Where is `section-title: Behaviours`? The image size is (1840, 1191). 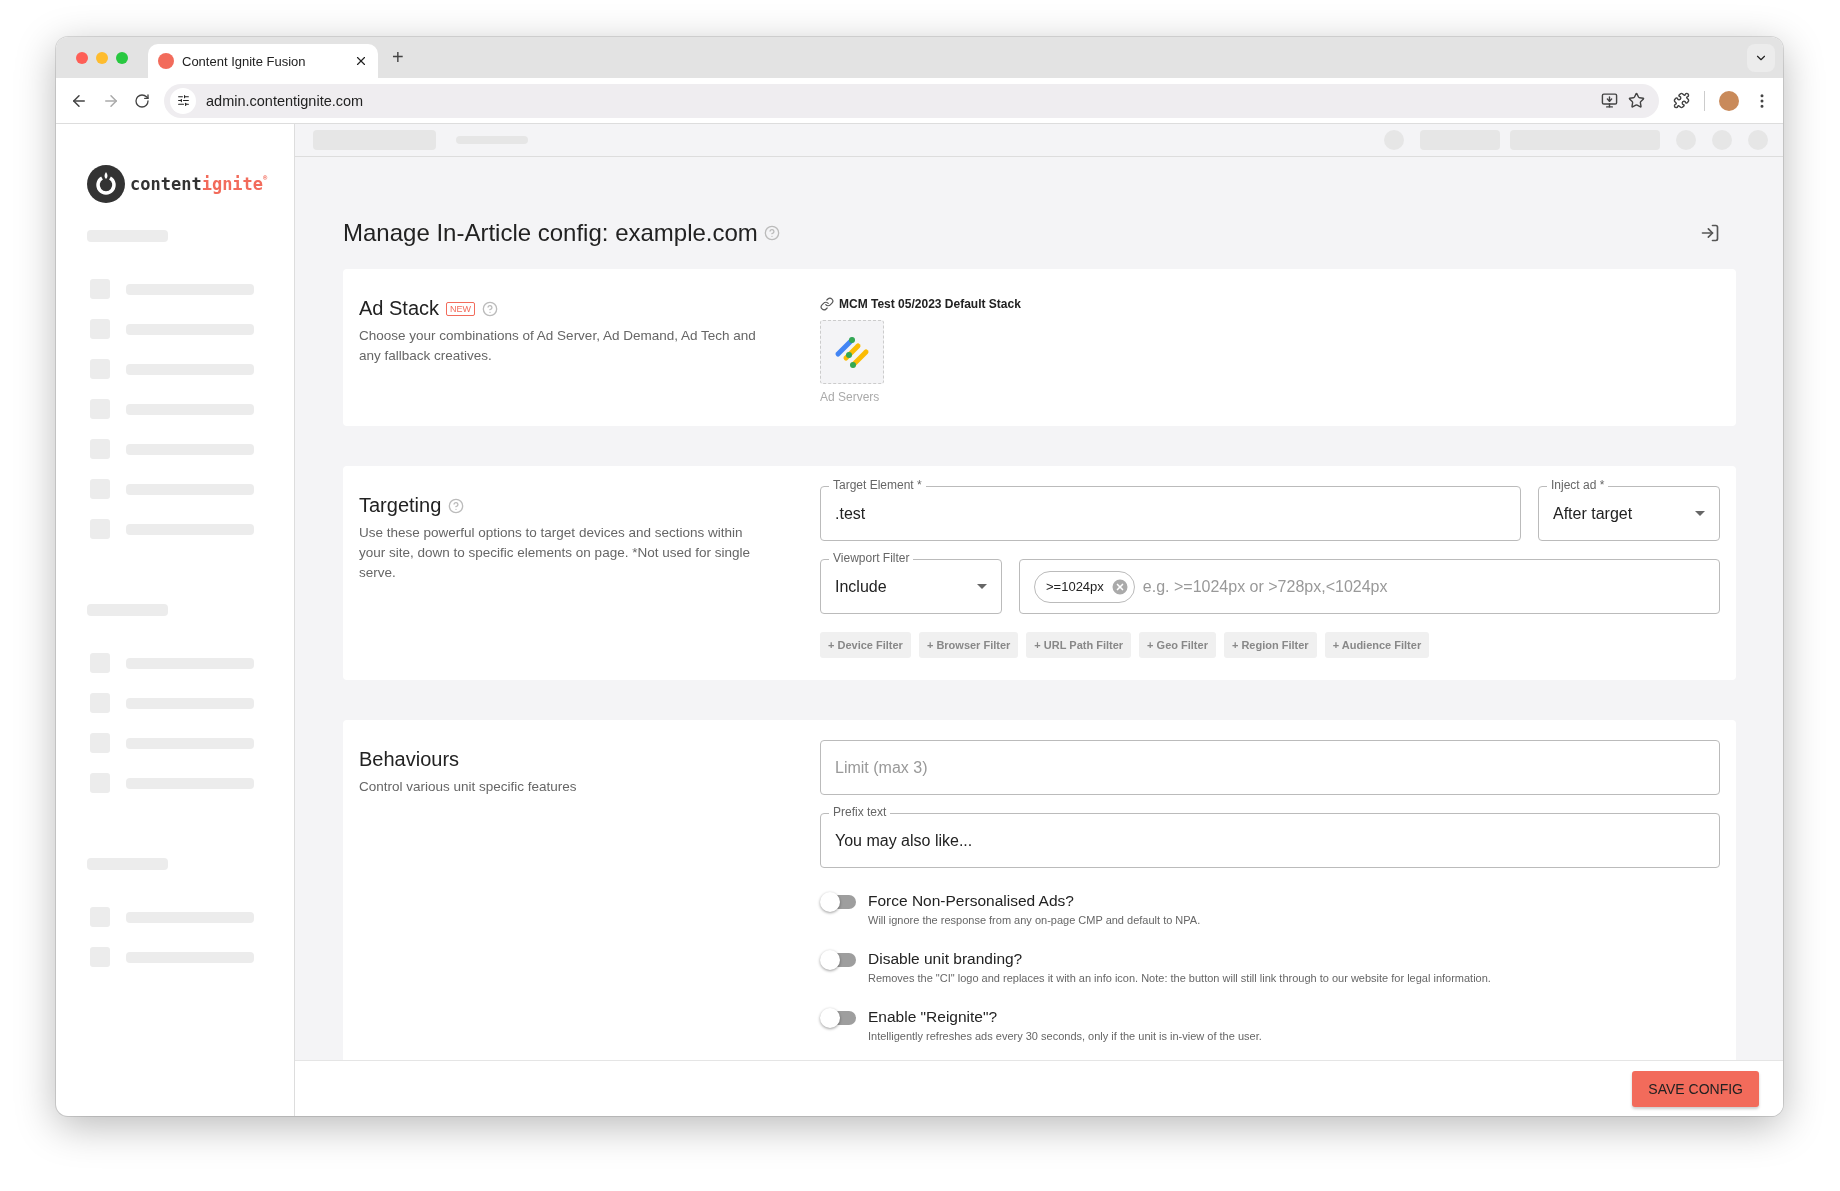
section-title: Behaviours is located at coordinates (409, 759).